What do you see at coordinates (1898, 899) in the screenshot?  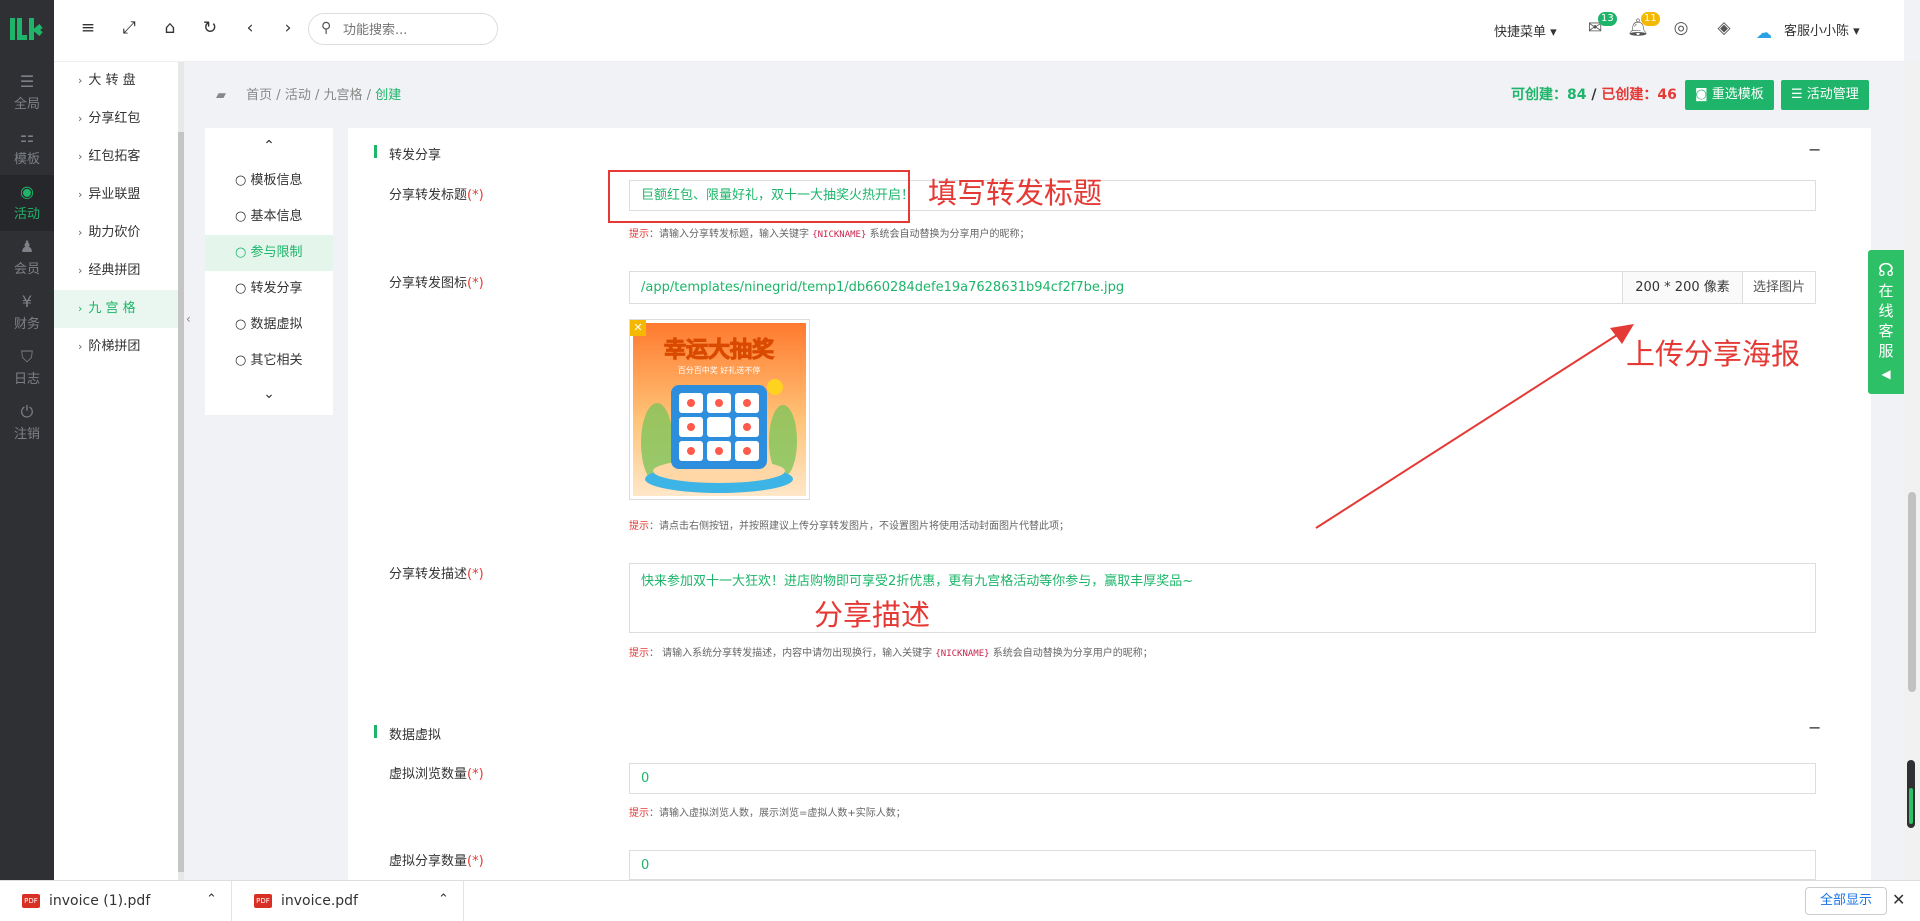 I see `close-icon: ✕` at bounding box center [1898, 899].